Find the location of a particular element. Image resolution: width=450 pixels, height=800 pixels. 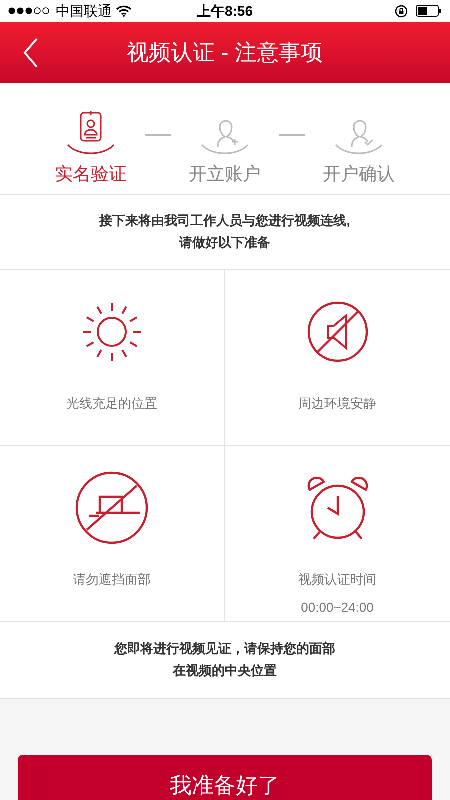

tip-label: 请勿遮挡面部 is located at coordinates (112, 580).